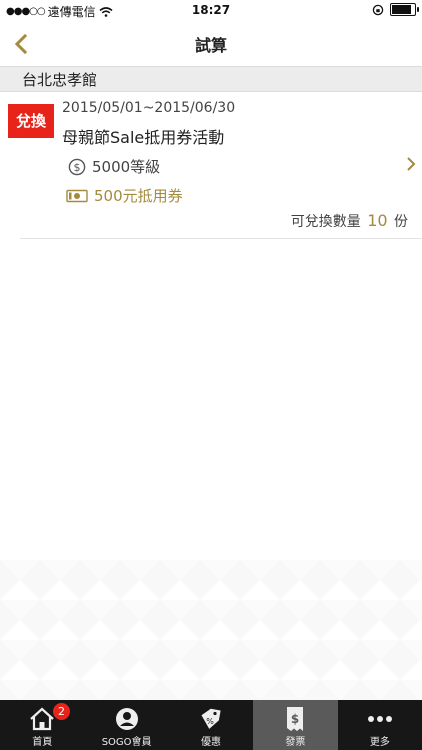  Describe the element at coordinates (42, 742) in the screenshot. I see `tab-label: 首頁` at that location.